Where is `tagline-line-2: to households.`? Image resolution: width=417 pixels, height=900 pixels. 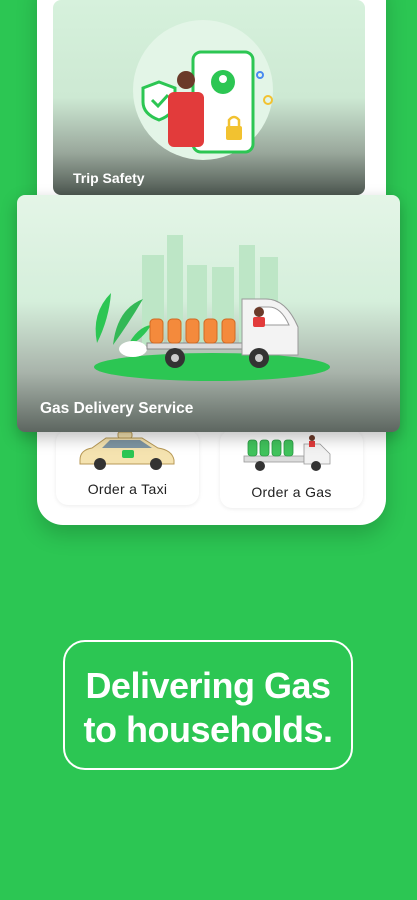 tagline-line-2: to households. is located at coordinates (208, 729).